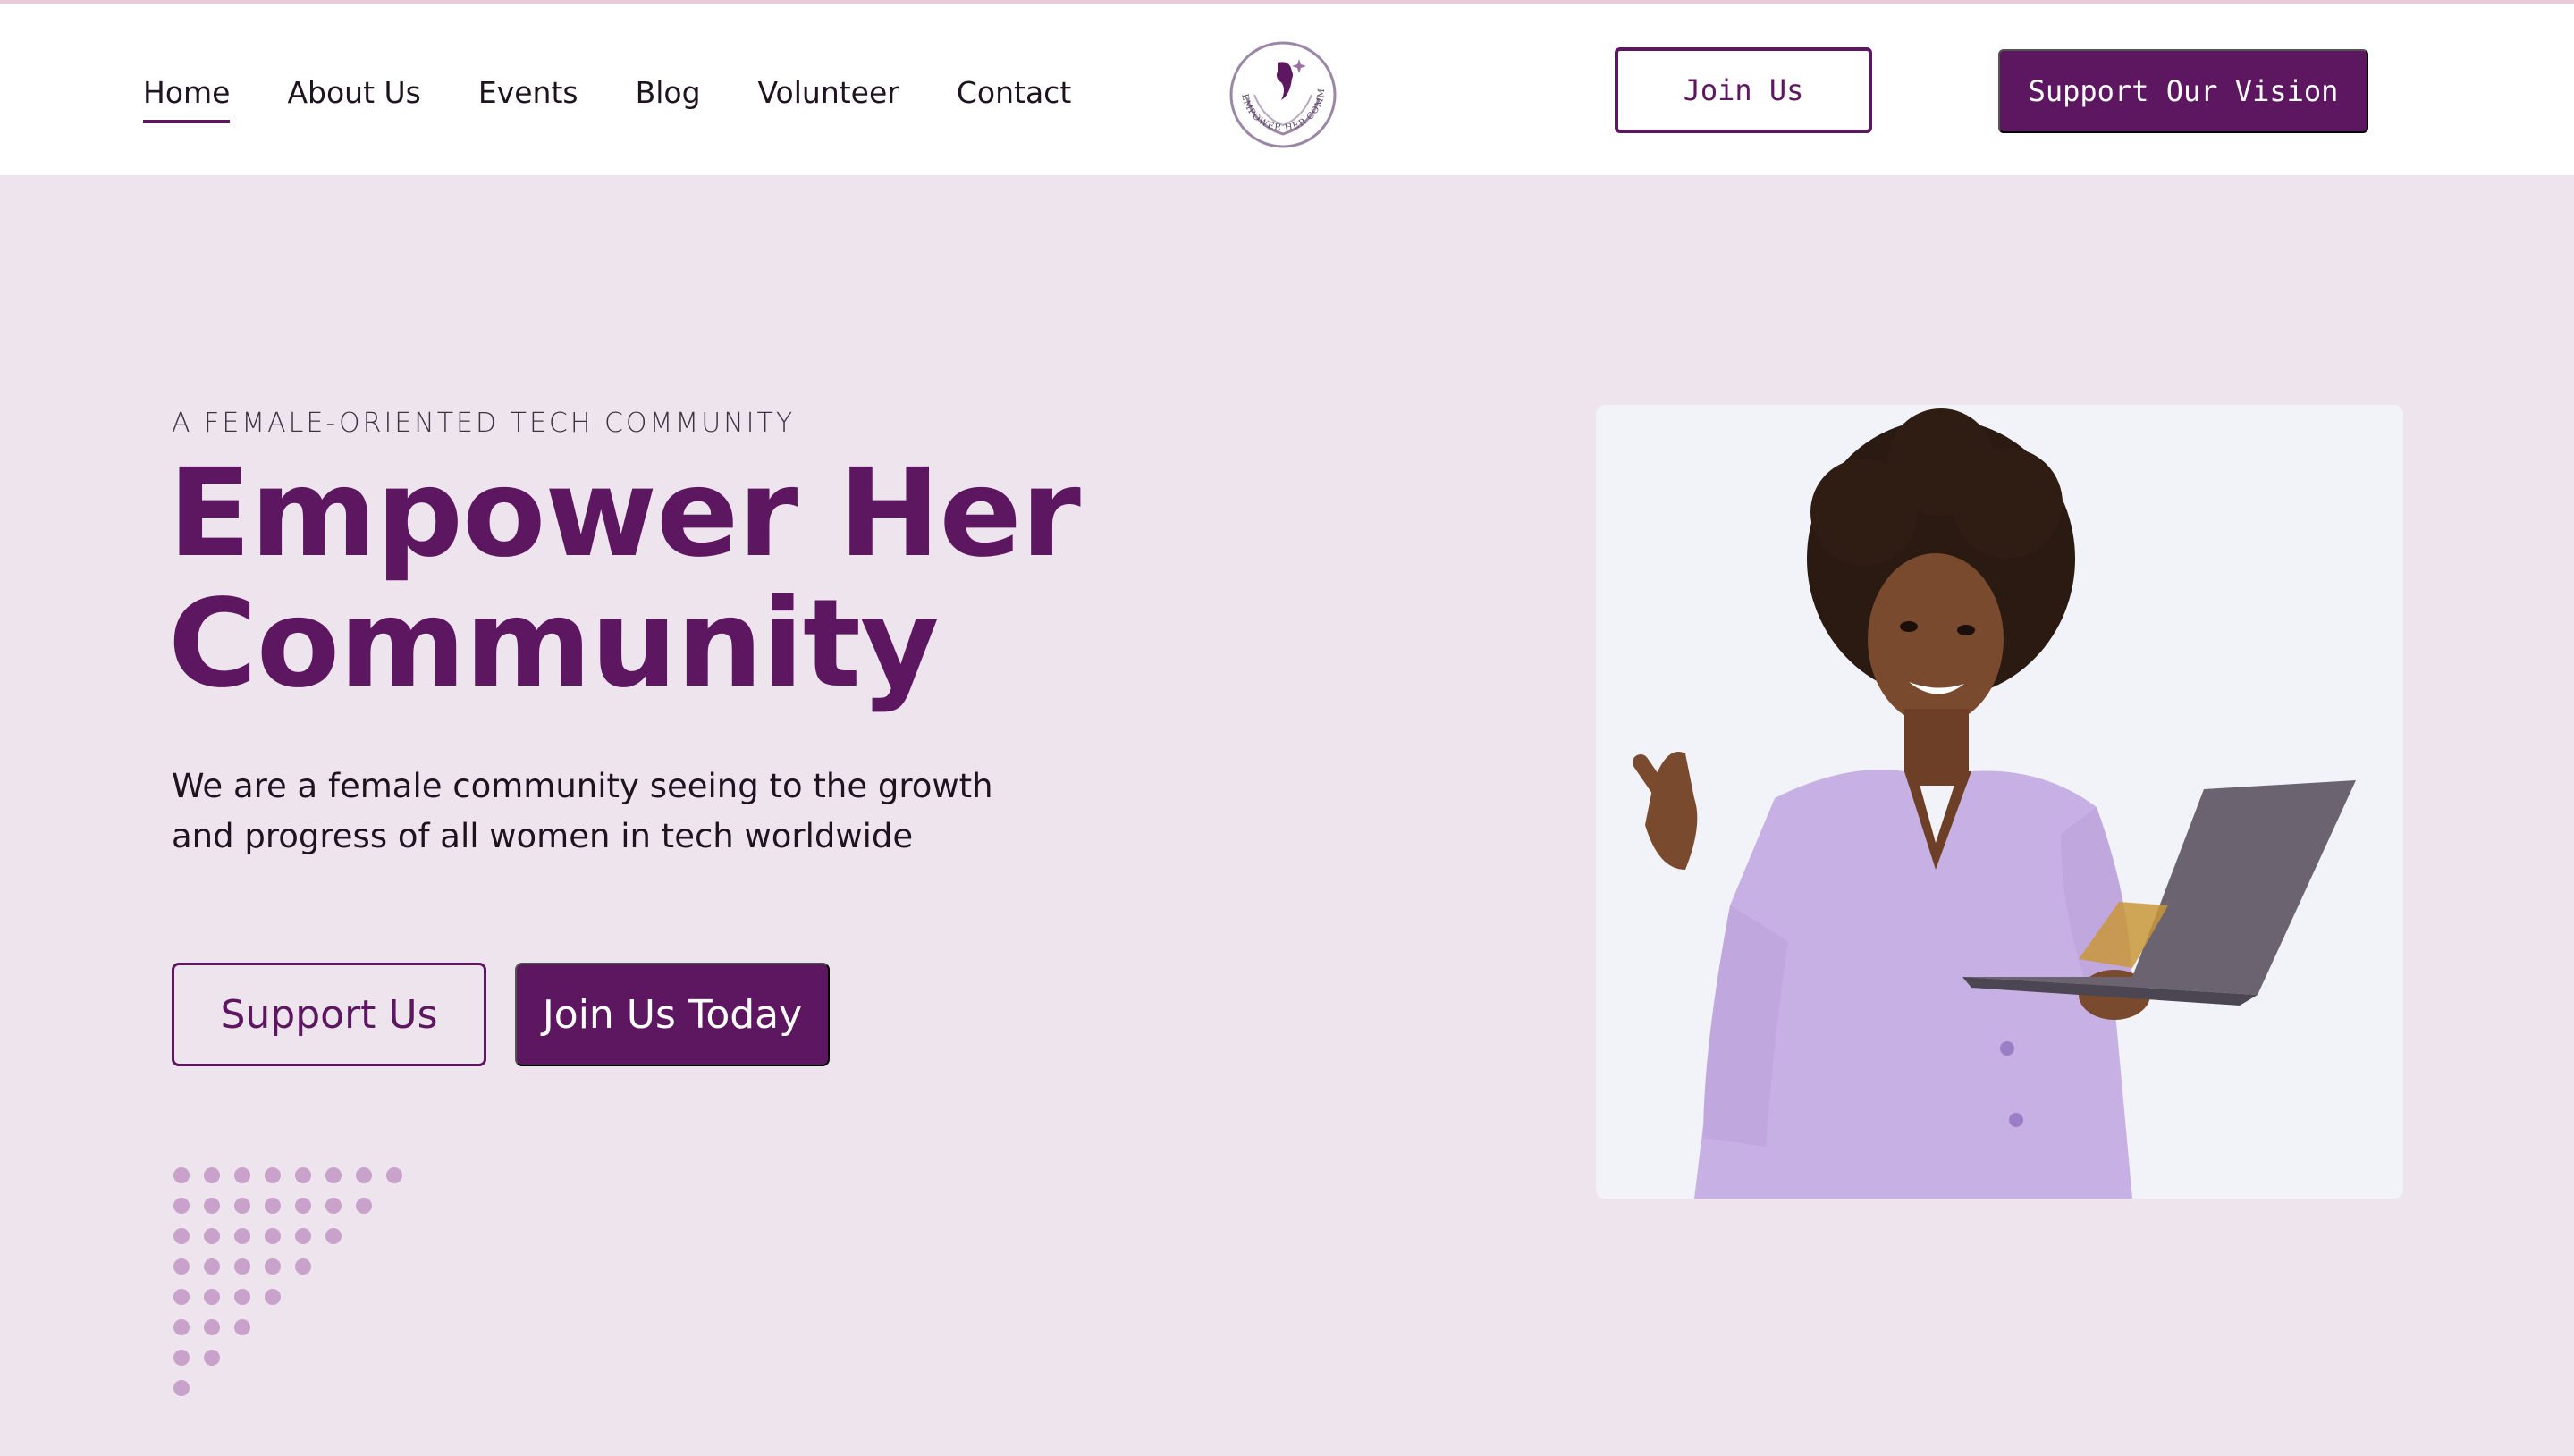 This screenshot has height=1456, width=2574. I want to click on hero-title-line-1: Empower Her, so click(625, 514).